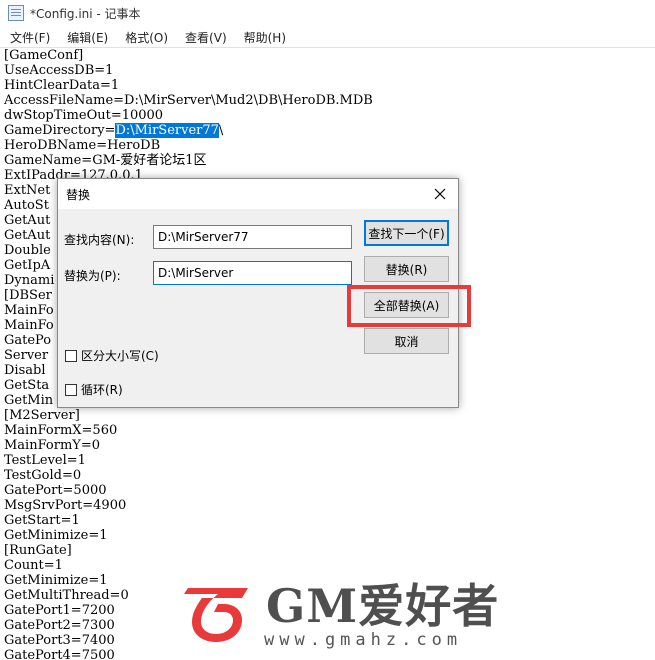  Describe the element at coordinates (43, 475) in the screenshot. I see `text-line: TestGold=0` at that location.